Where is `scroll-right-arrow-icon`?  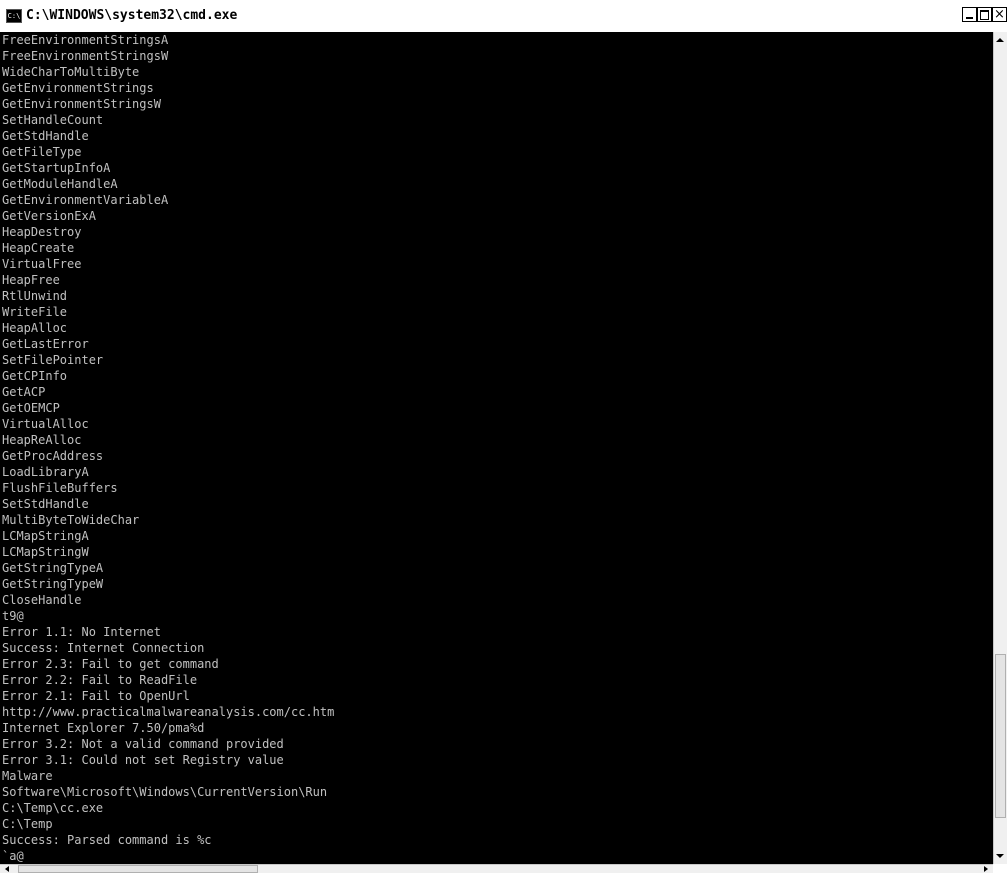
scroll-right-arrow-icon is located at coordinates (986, 869).